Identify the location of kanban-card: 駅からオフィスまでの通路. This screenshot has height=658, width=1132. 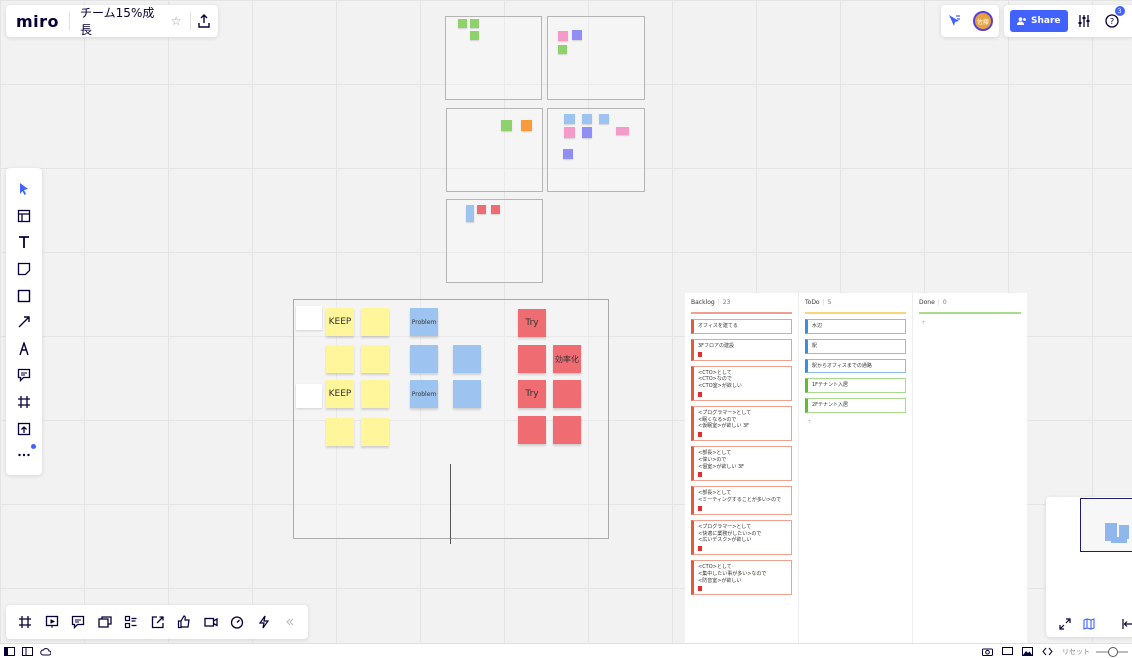
(855, 366).